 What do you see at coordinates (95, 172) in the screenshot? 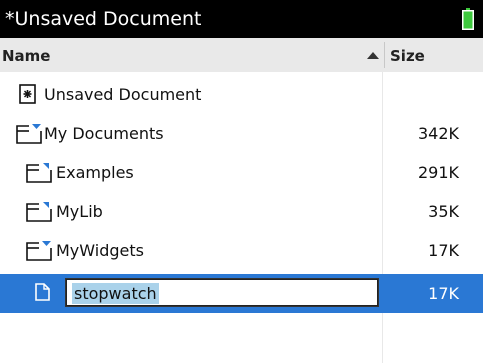
I see `list-item-label: Examples` at bounding box center [95, 172].